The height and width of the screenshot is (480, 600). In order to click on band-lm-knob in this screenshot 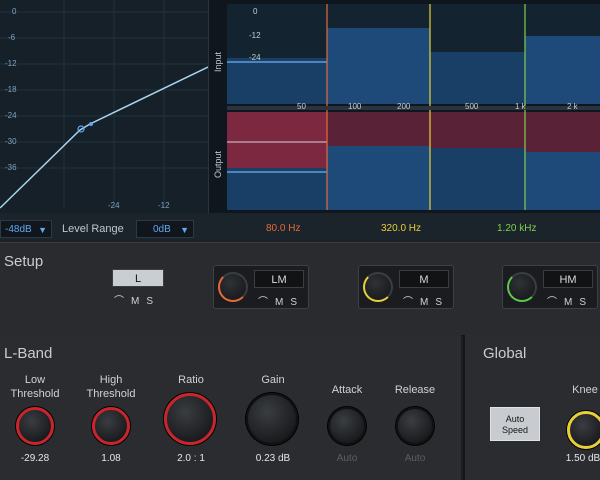, I will do `click(233, 287)`.